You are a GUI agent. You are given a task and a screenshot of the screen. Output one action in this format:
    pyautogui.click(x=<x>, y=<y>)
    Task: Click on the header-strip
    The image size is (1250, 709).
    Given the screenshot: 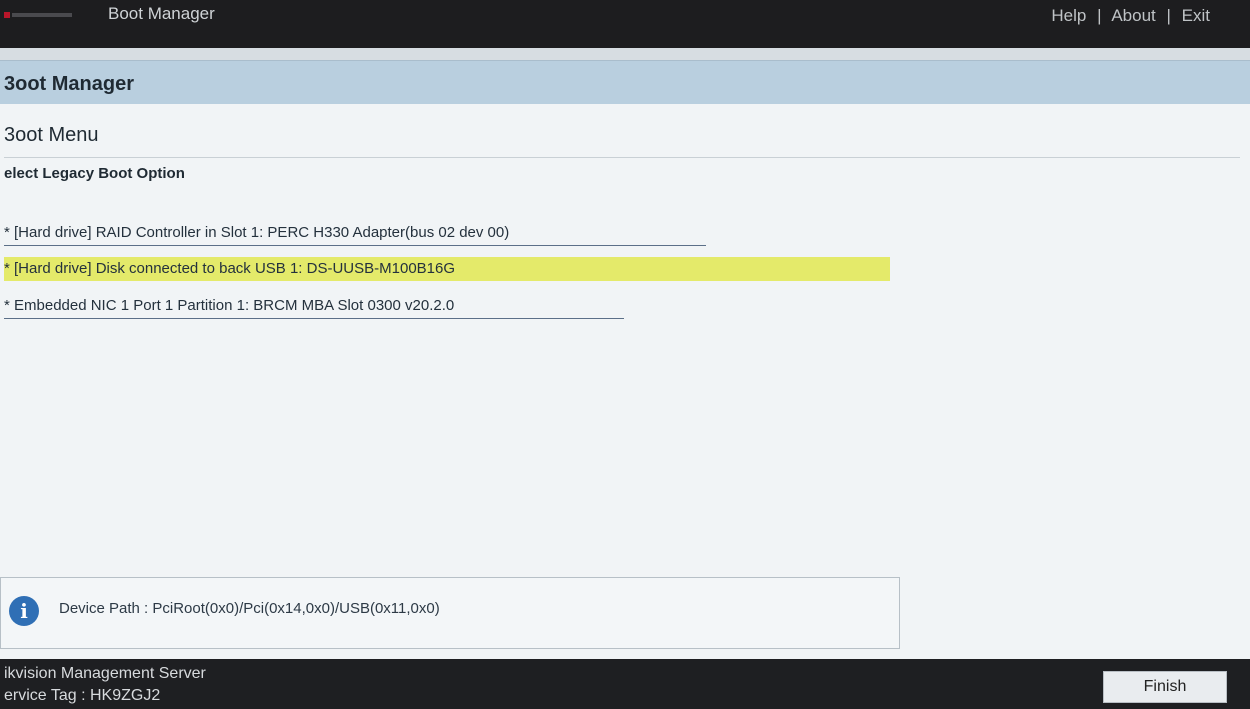 What is the action you would take?
    pyautogui.click(x=625, y=54)
    